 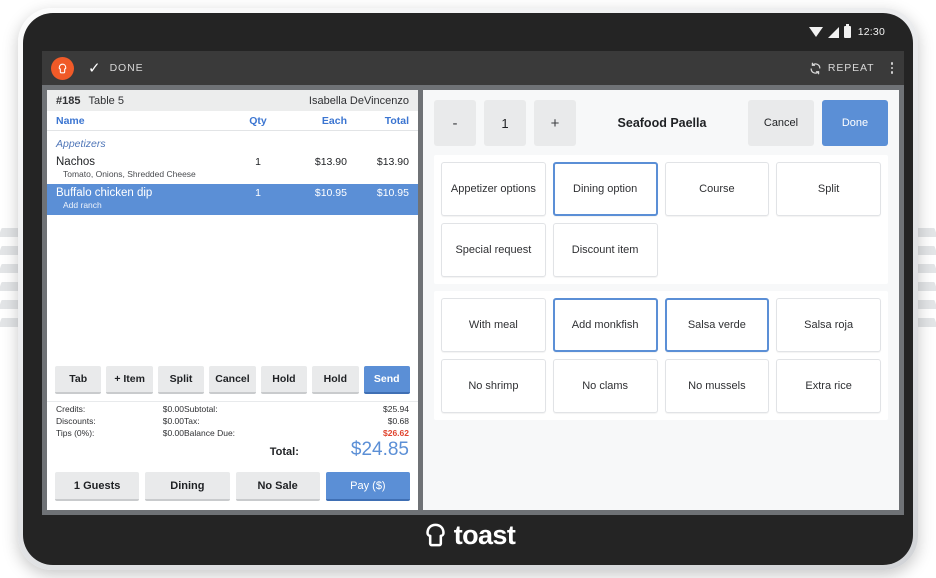 I want to click on modifier-salsa-verde: Salsa verde, so click(x=717, y=325).